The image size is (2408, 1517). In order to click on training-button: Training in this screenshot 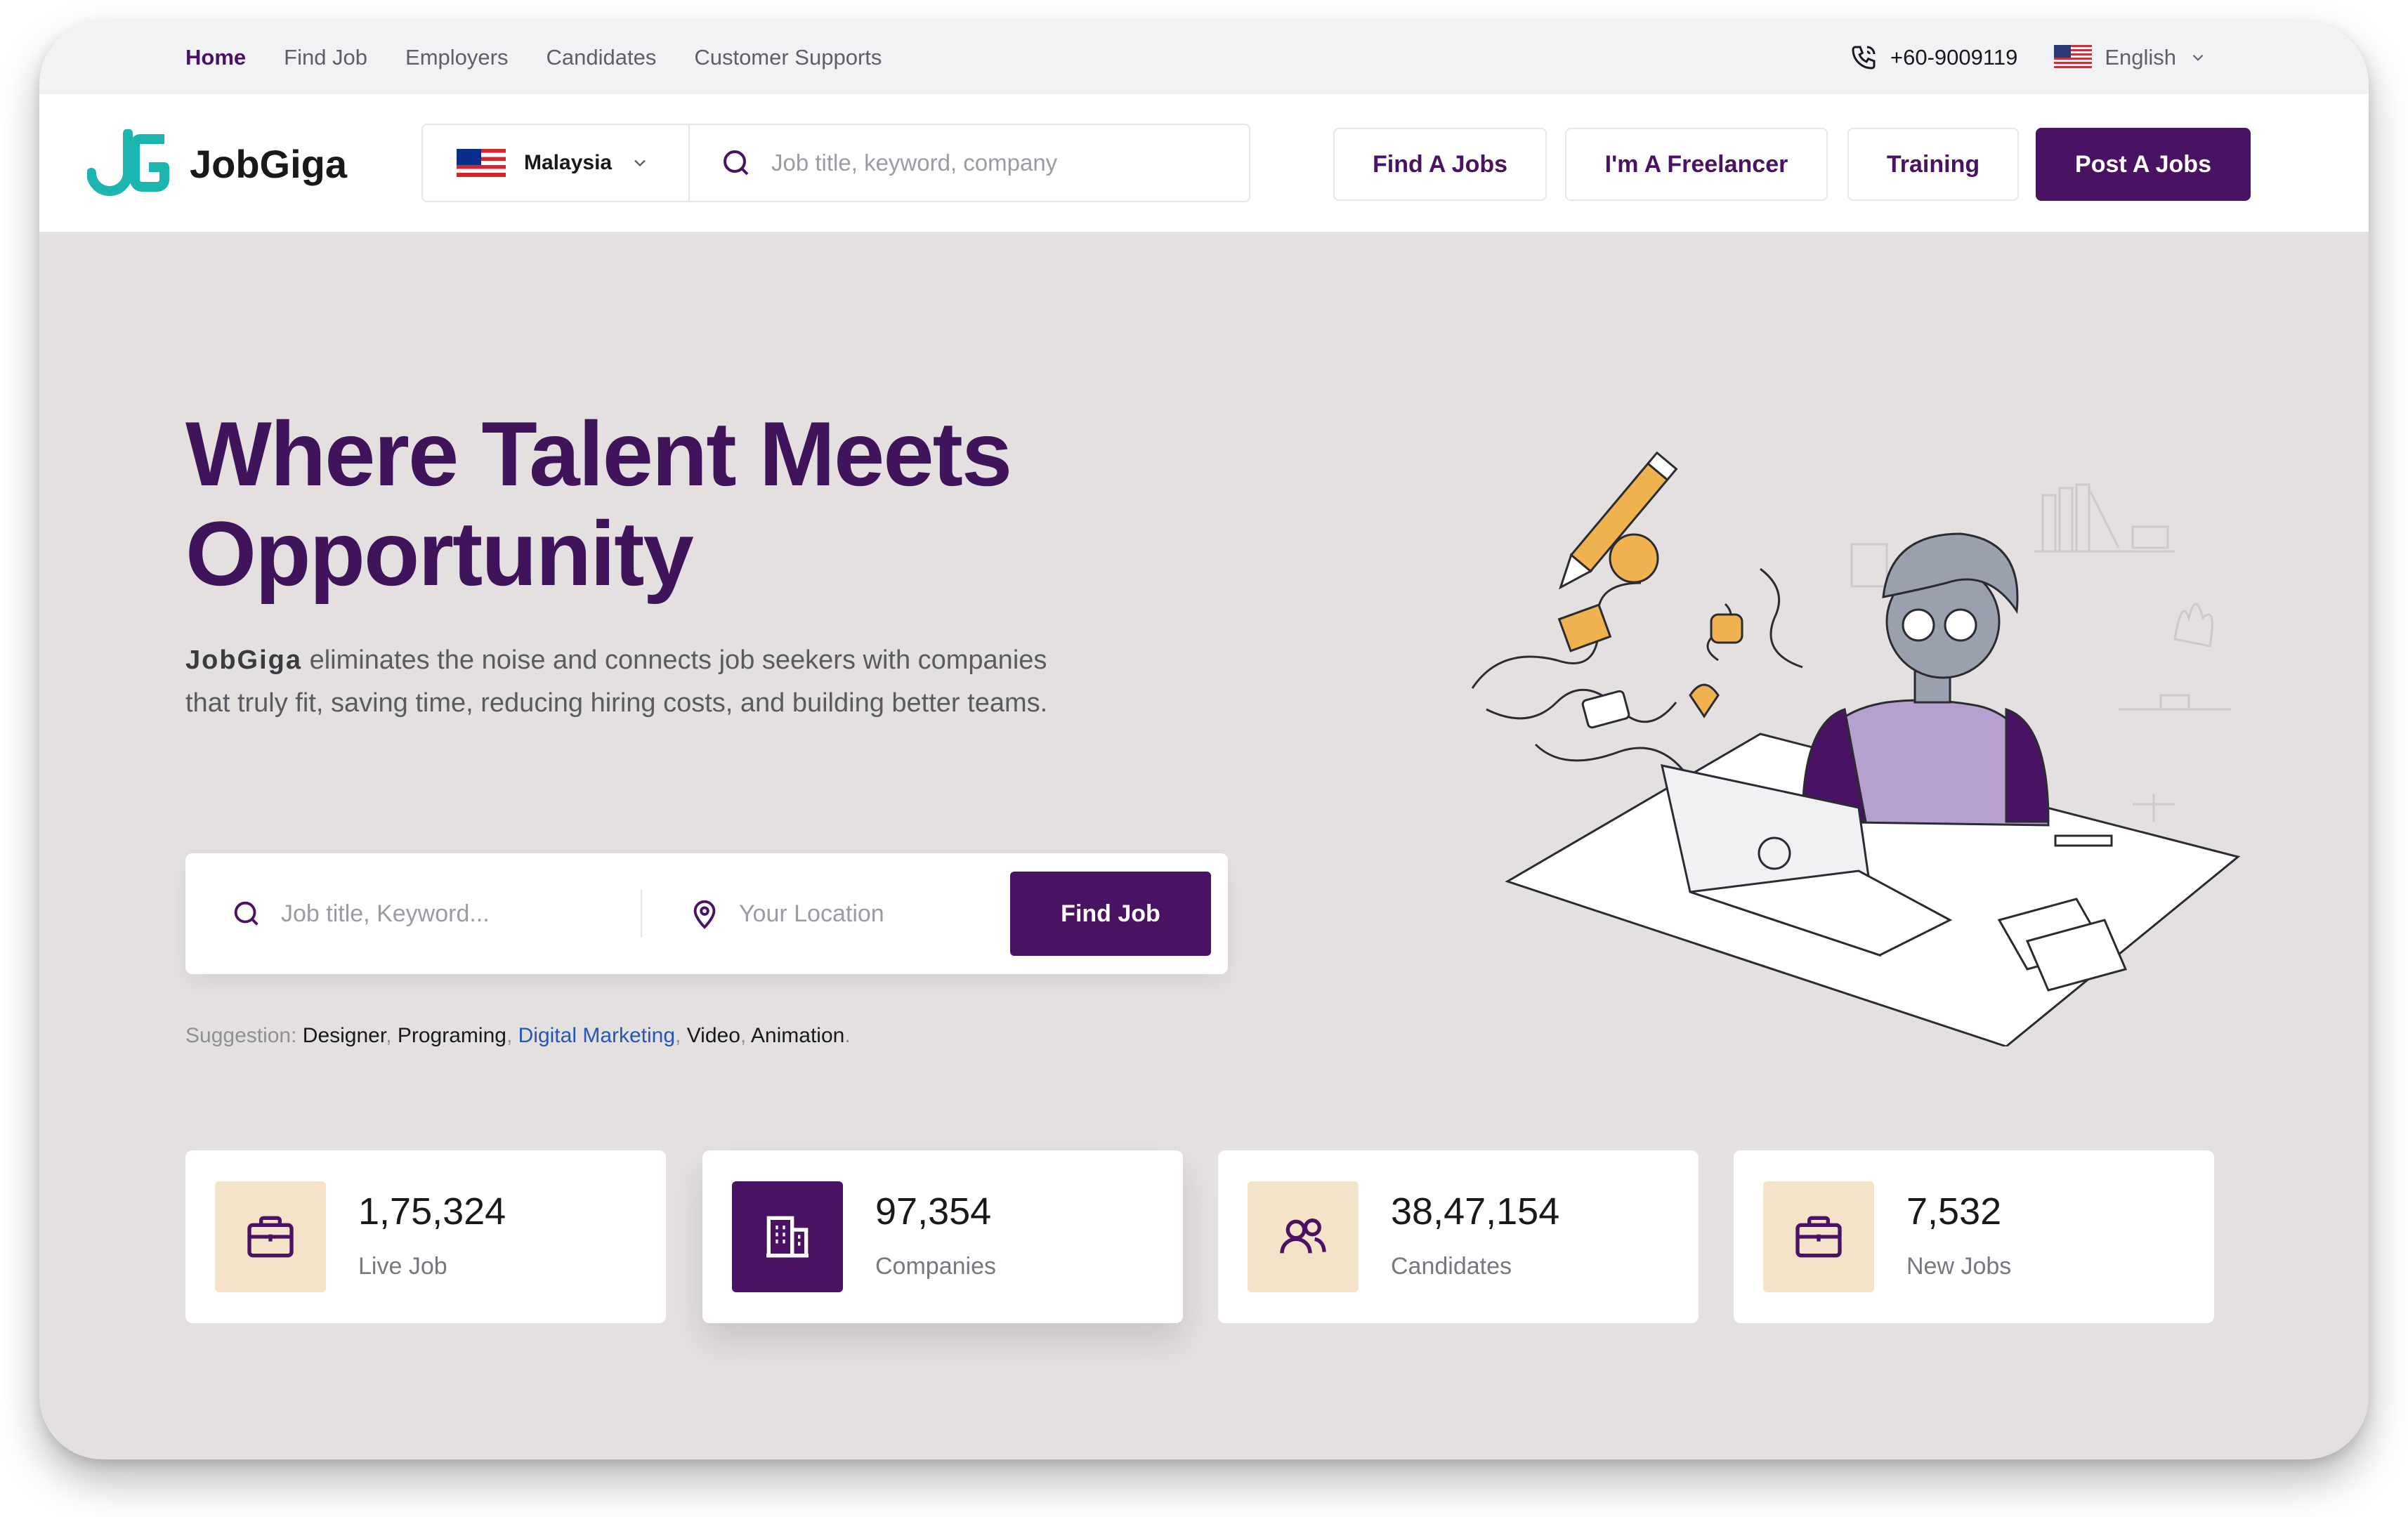, I will do `click(1933, 164)`.